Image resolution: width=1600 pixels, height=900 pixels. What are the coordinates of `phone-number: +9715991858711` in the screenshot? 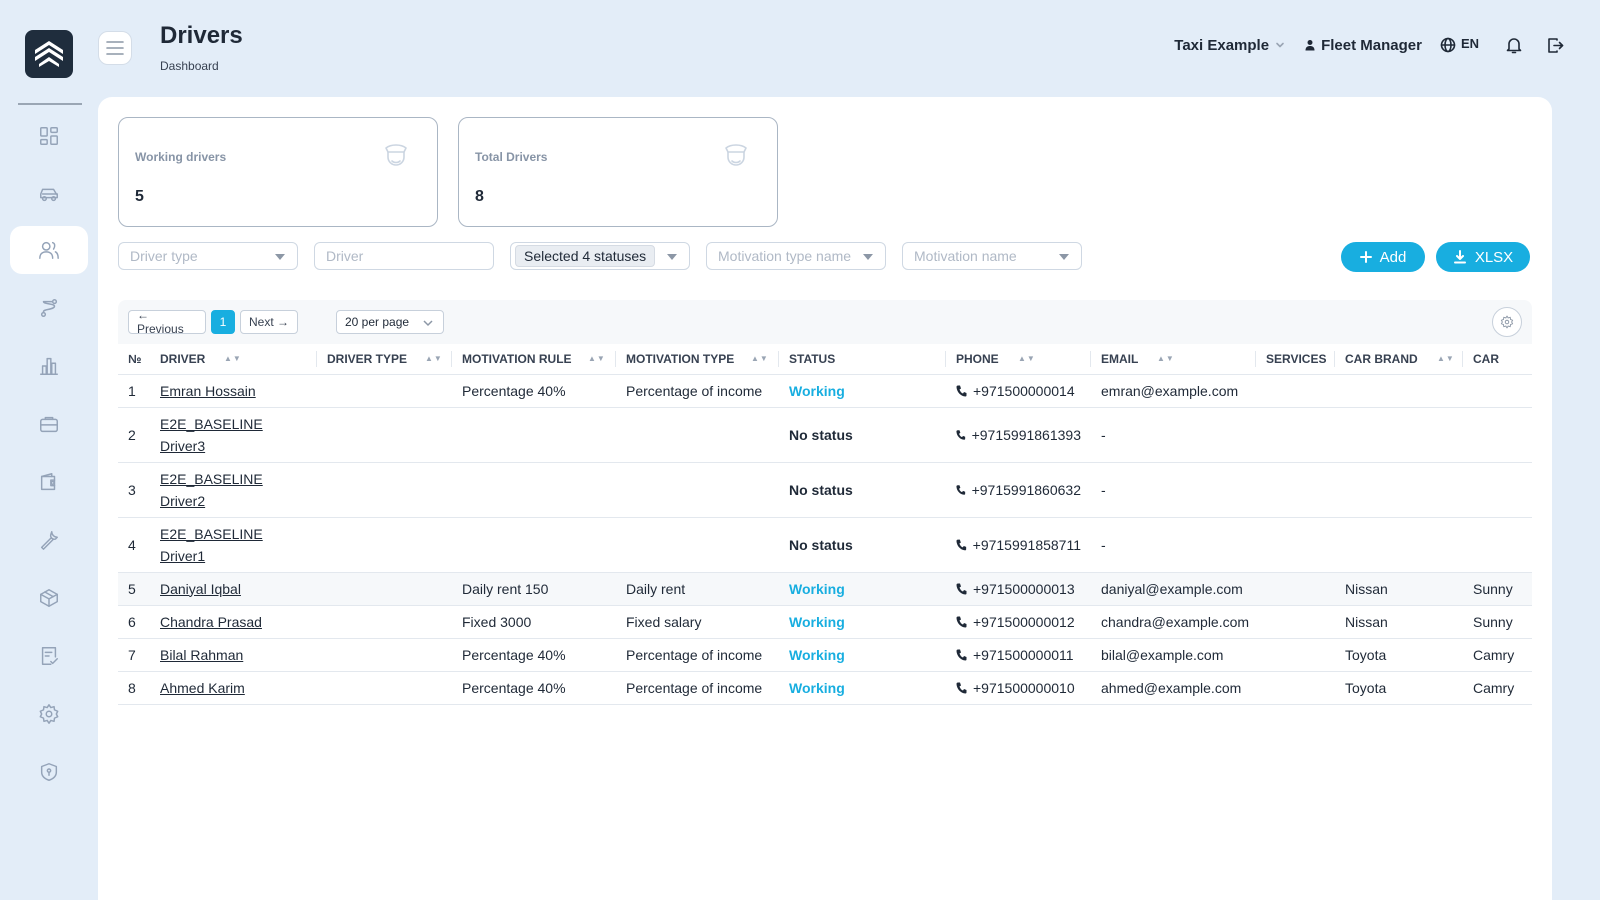 It's located at (1027, 545).